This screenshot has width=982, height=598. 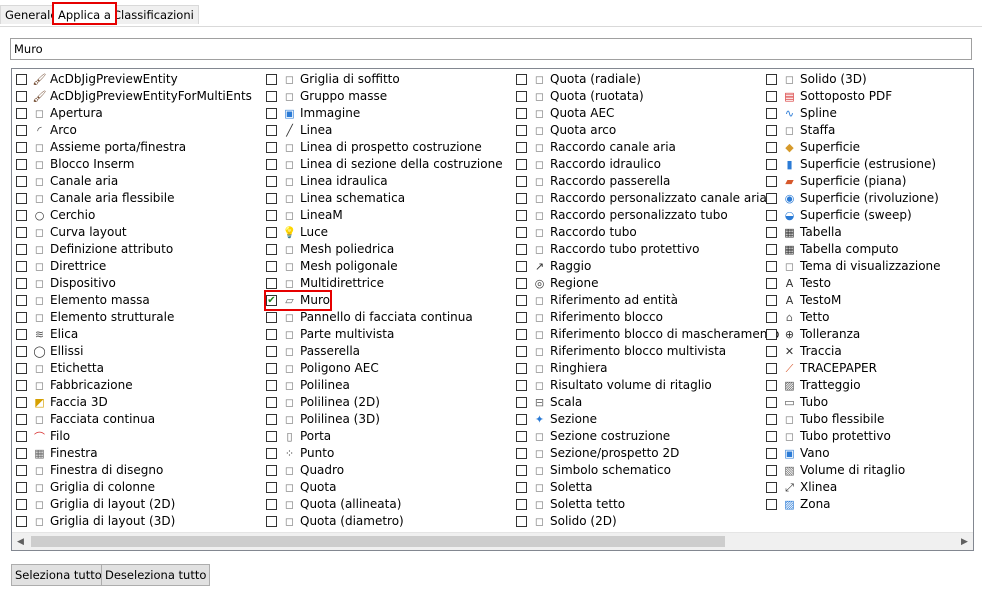 I want to click on list-item: ◻ Raccordo personalizzato tubo, so click(x=622, y=215).